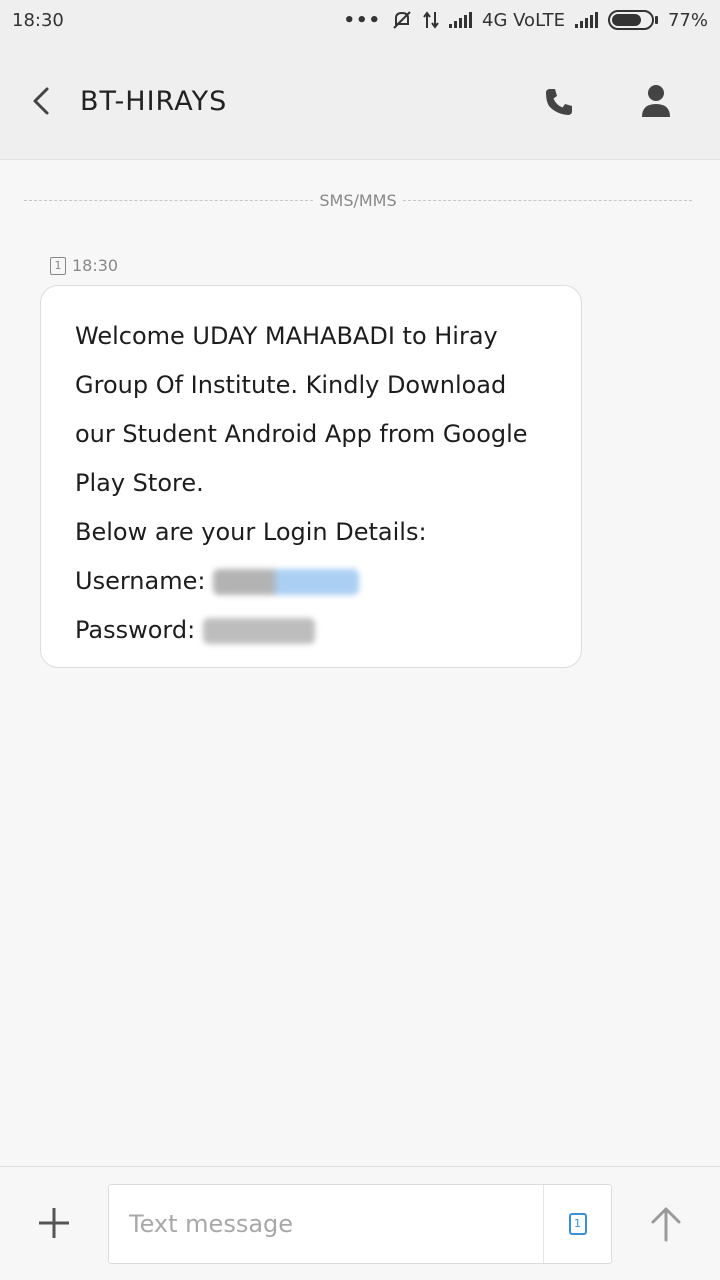 The width and height of the screenshot is (720, 1280). I want to click on message-input-box: 1, so click(360, 1224).